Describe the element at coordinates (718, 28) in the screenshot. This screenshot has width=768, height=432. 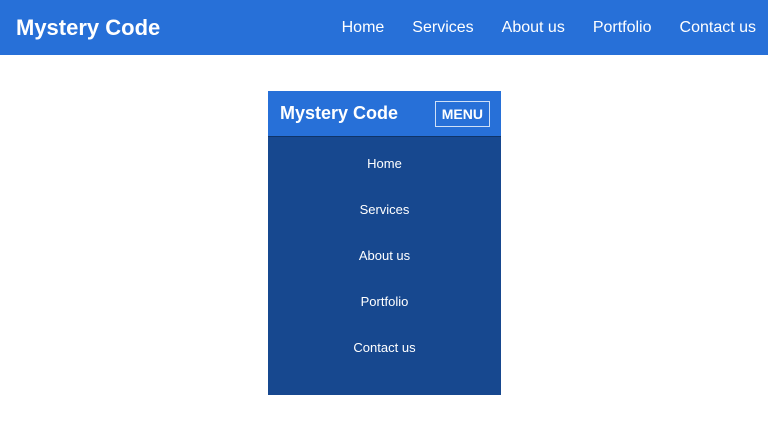
I see `desktop-nav-contact-us: Contact us` at that location.